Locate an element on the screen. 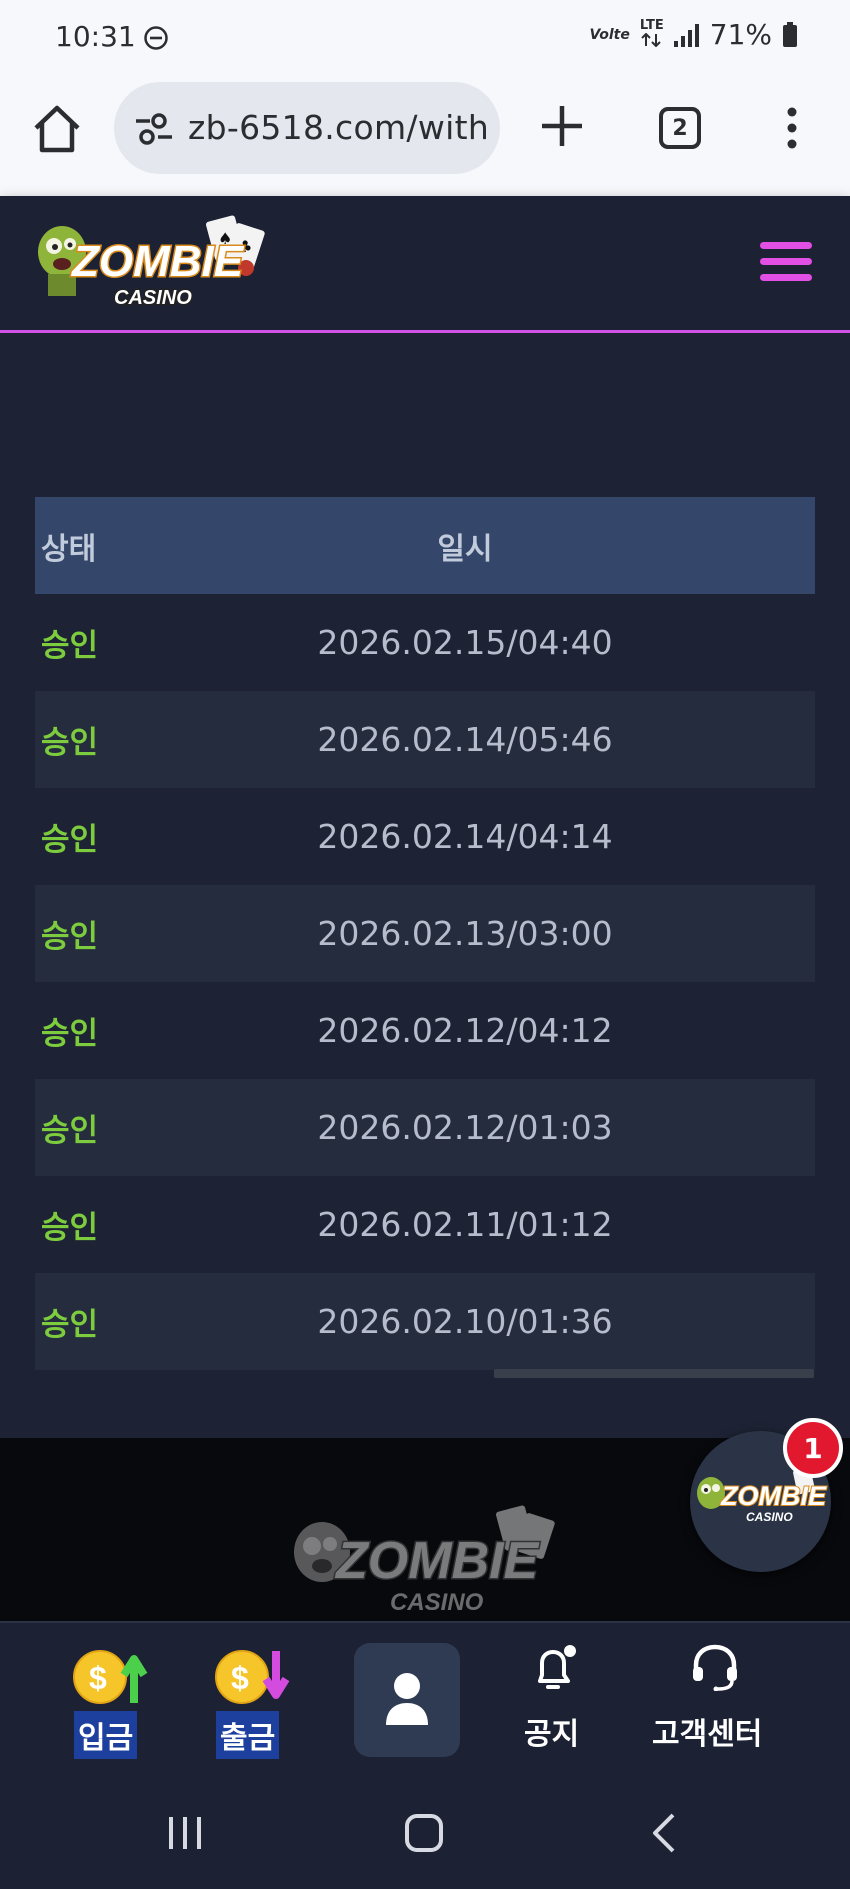 The height and width of the screenshot is (1889, 850). browser-toolbar: zb-6518.com/with 2 is located at coordinates (425, 137).